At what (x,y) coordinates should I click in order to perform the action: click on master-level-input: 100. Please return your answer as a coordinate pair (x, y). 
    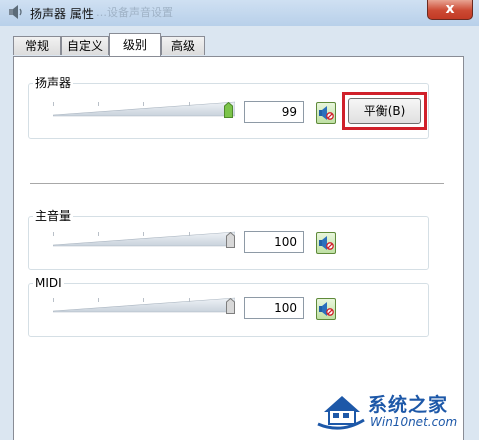
    Looking at the image, I should click on (274, 242).